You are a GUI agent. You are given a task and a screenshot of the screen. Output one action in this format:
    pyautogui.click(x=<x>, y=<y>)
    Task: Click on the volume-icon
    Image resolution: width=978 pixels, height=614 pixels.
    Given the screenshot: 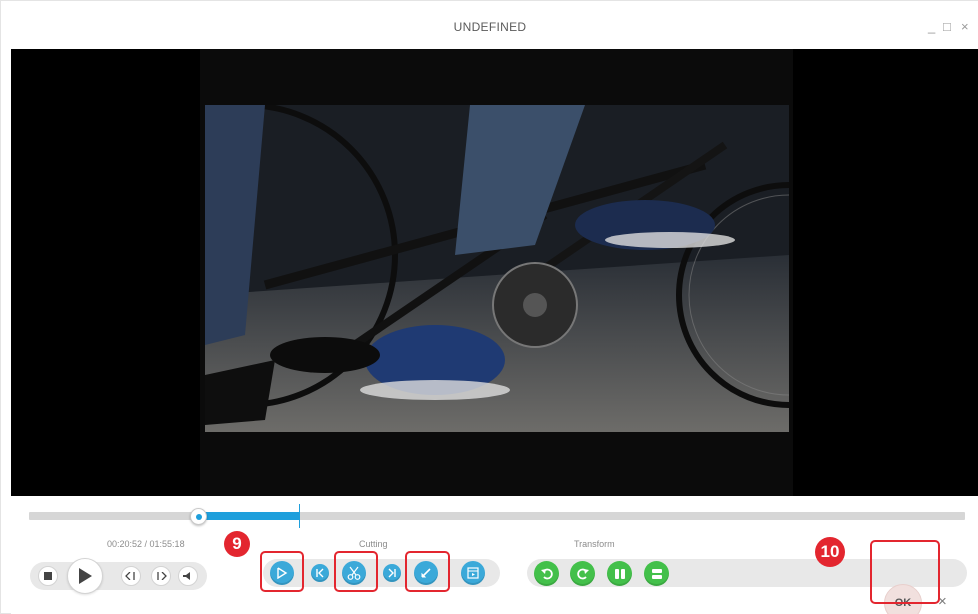 What is the action you would take?
    pyautogui.click(x=186, y=576)
    